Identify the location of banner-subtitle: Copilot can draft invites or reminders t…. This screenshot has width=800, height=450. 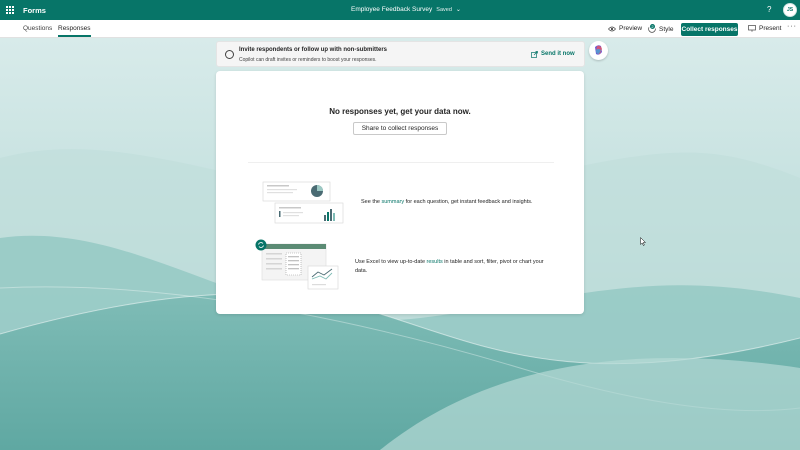
(308, 60).